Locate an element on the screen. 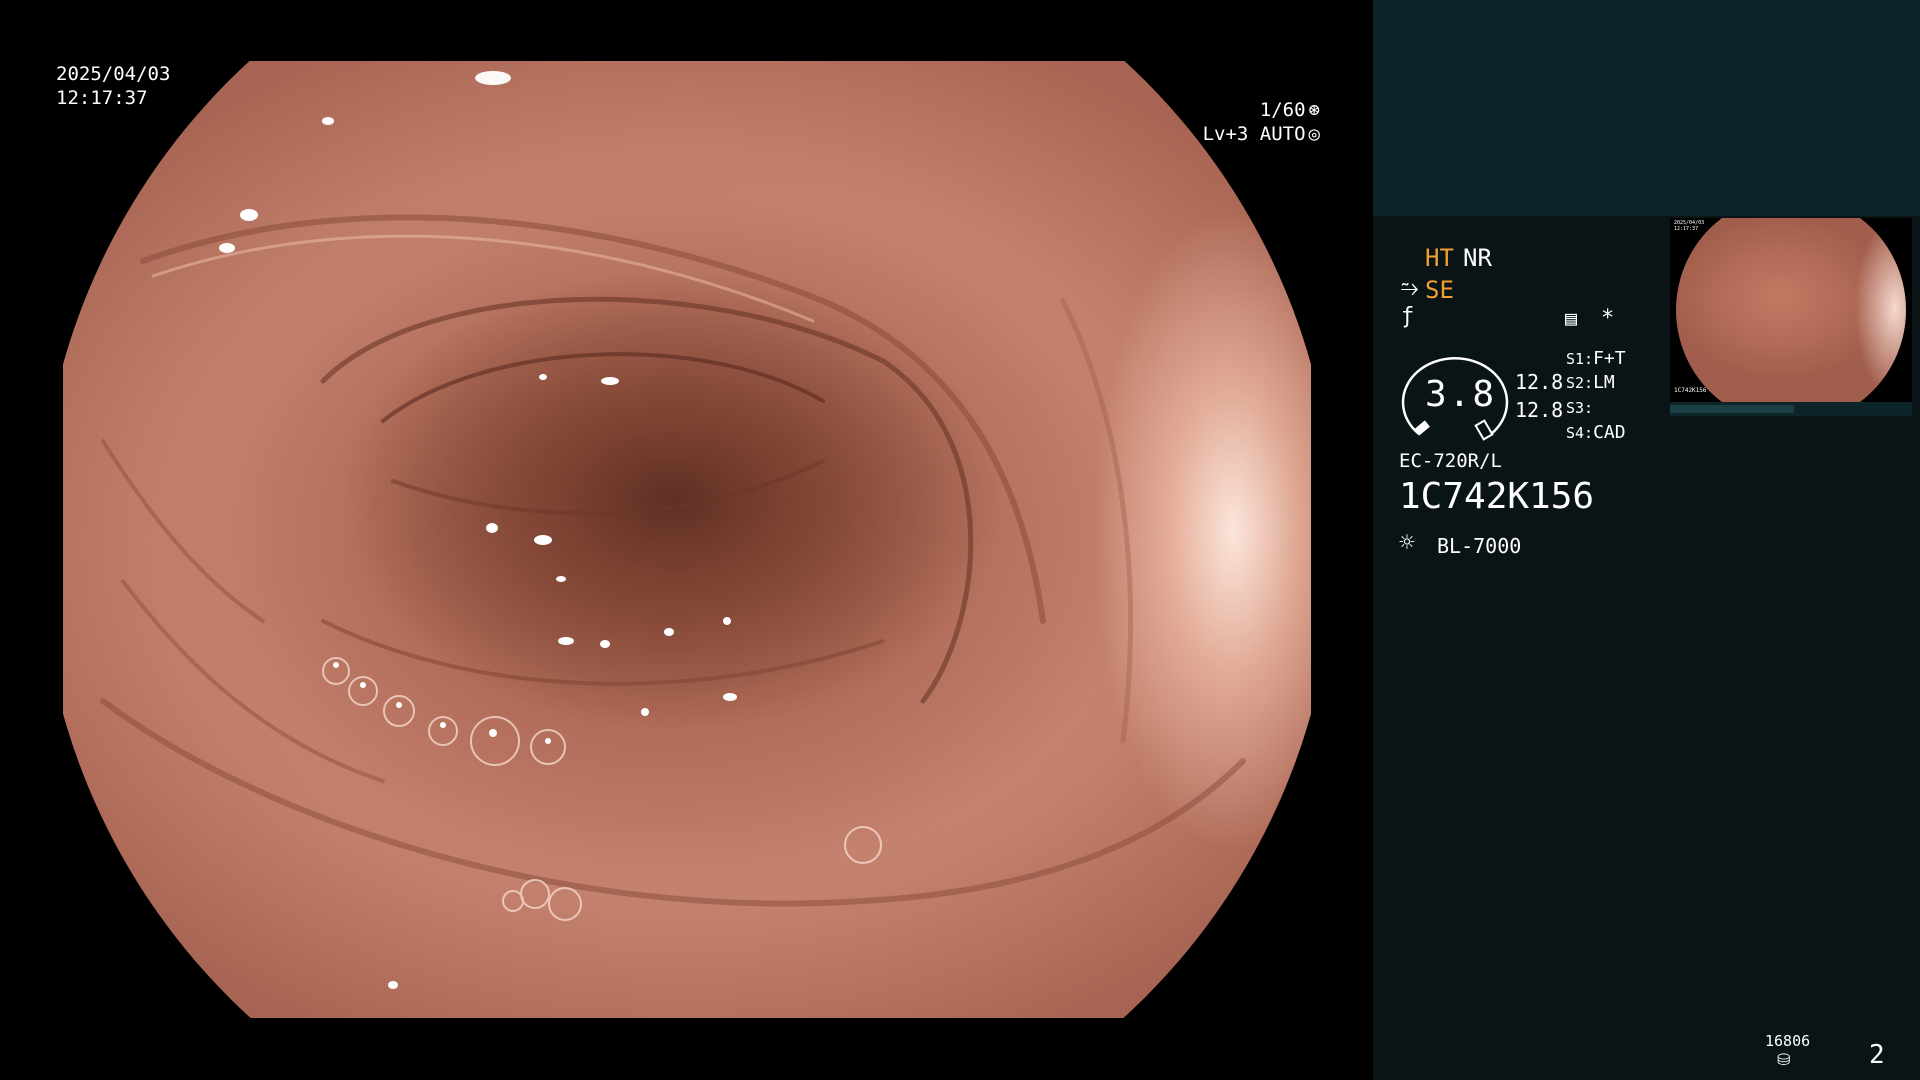 The height and width of the screenshot is (1080, 1920). star-indicator: * is located at coordinates (1608, 318).